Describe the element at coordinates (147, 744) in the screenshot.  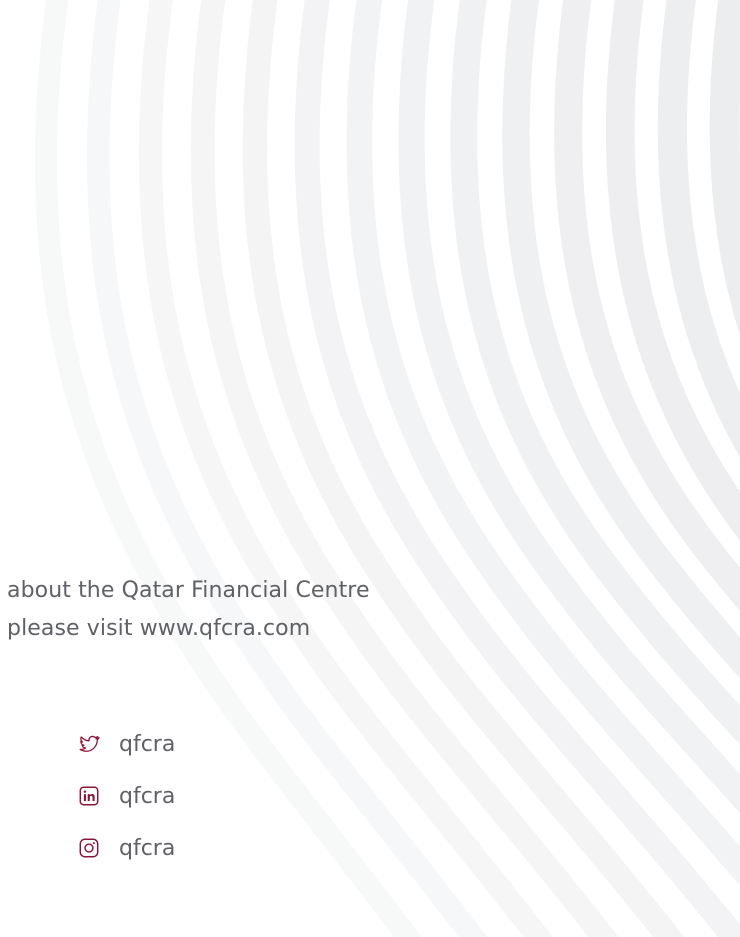
I see `twitter-handle: qfcra` at that location.